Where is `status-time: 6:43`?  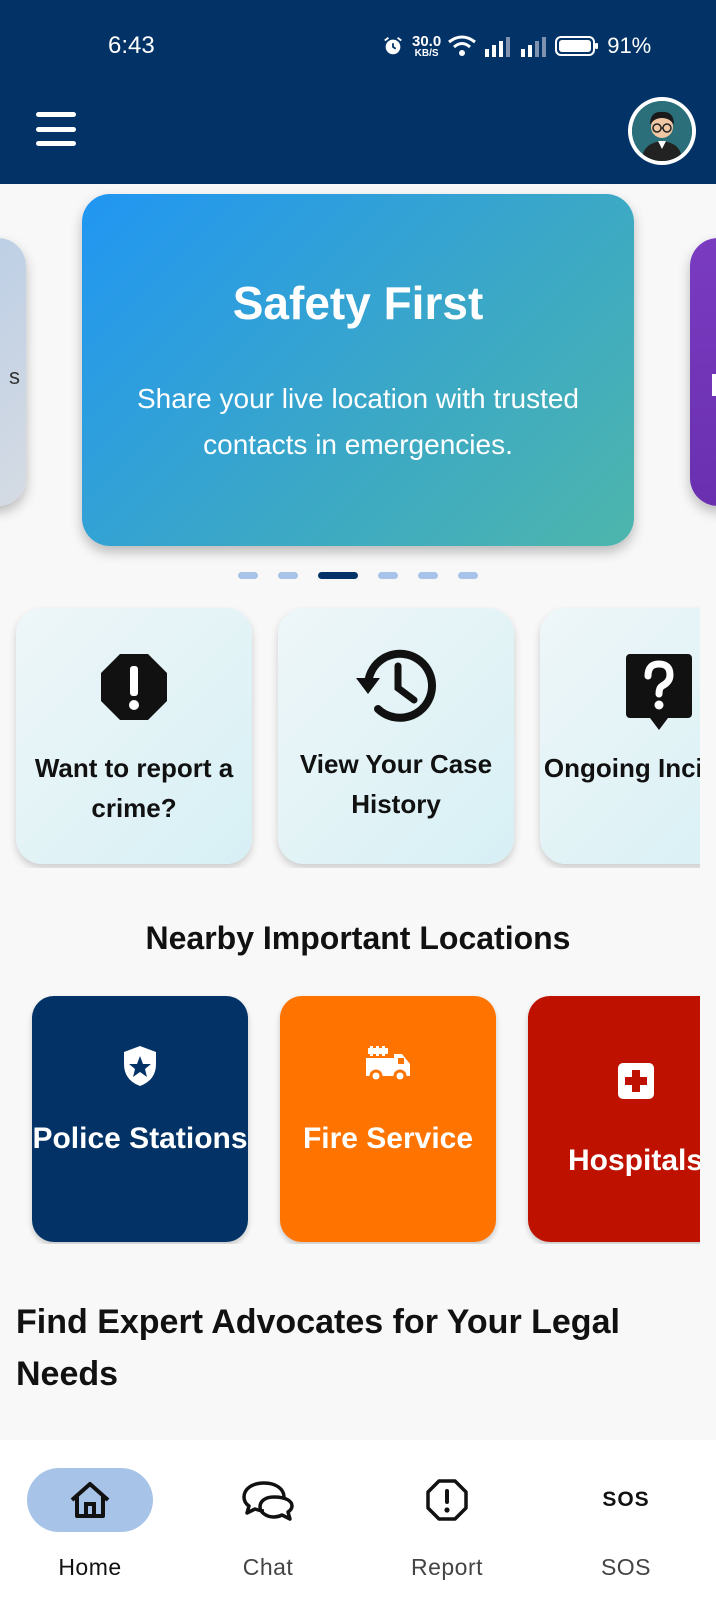 status-time: 6:43 is located at coordinates (131, 45).